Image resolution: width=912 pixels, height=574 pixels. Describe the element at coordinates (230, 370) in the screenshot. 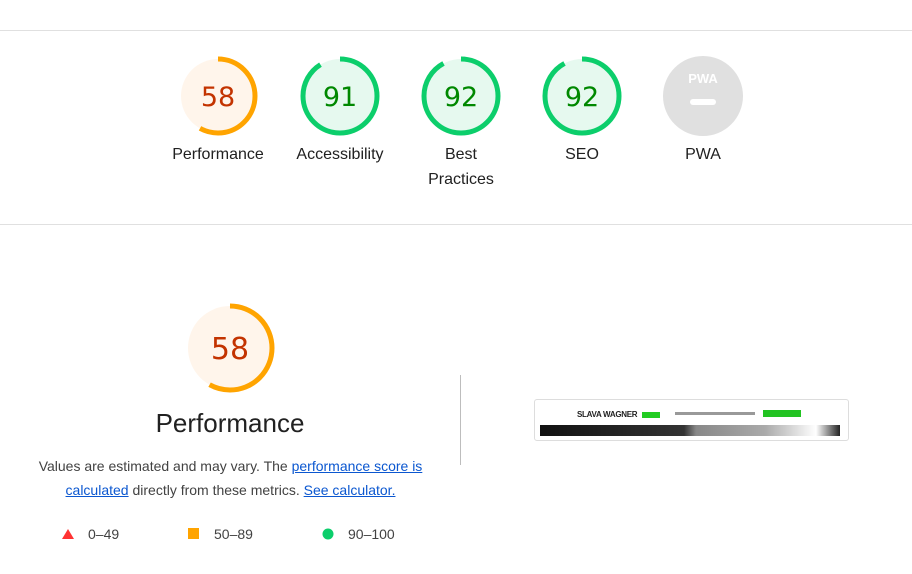

I see `performance-gauge-large: 58 Performance` at that location.